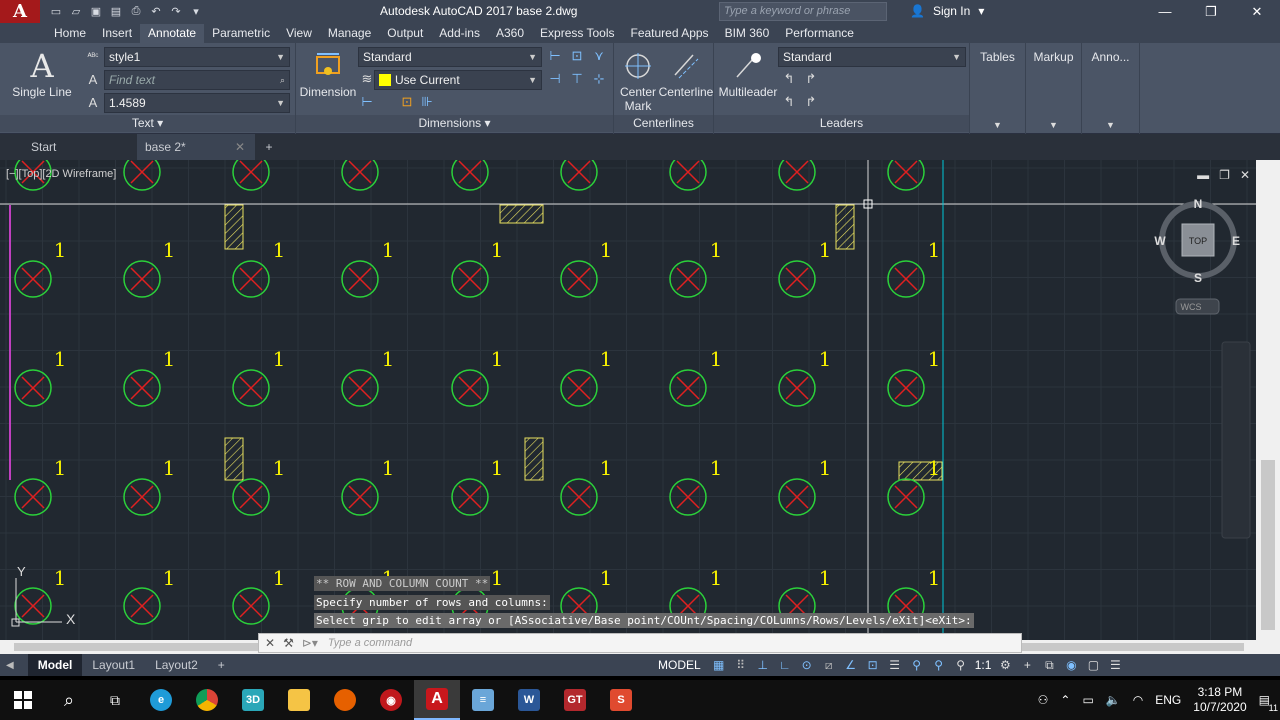 The image size is (1280, 720). Describe the element at coordinates (1211, 11) in the screenshot. I see `restore-button: ❐` at that location.